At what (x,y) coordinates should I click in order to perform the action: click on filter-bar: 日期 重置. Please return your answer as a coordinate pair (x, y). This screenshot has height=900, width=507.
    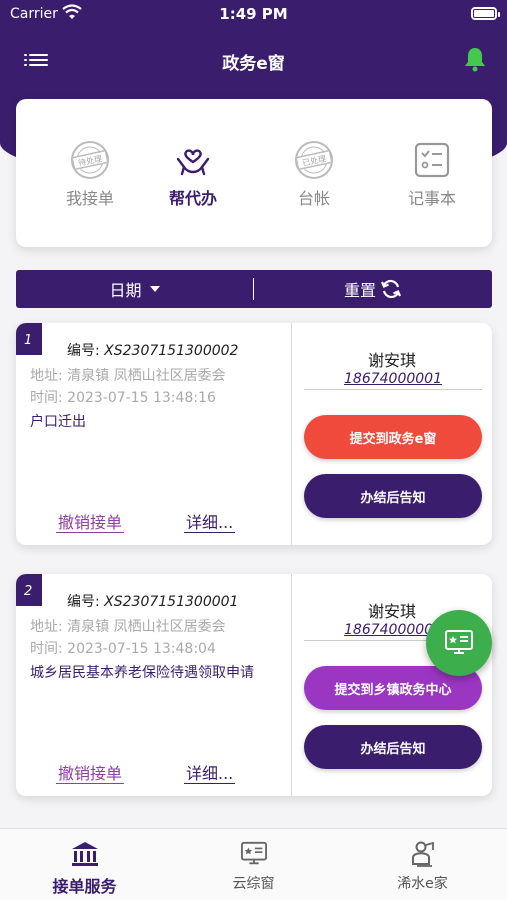
    Looking at the image, I should click on (254, 289).